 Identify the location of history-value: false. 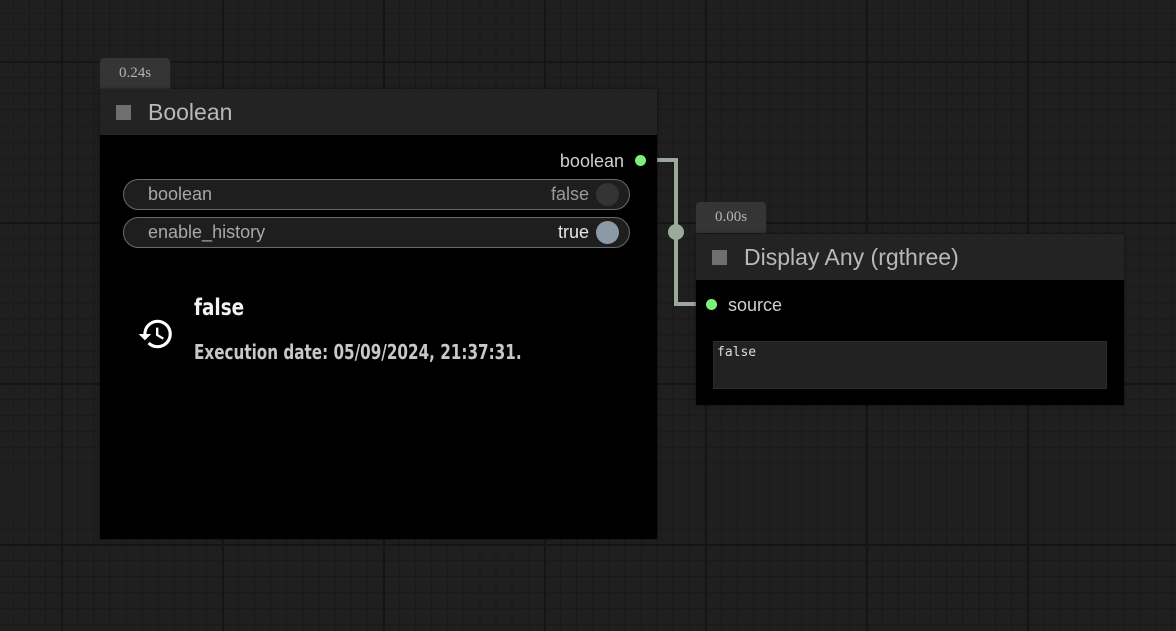
(219, 308).